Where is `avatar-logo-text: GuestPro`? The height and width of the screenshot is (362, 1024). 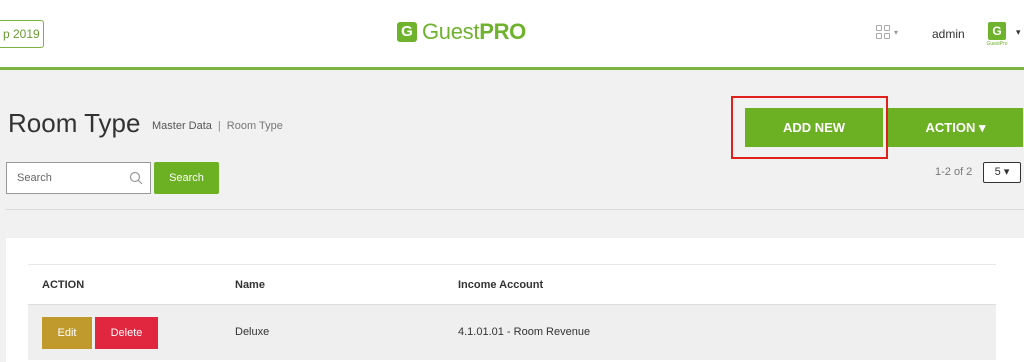
avatar-logo-text: GuestPro is located at coordinates (997, 44).